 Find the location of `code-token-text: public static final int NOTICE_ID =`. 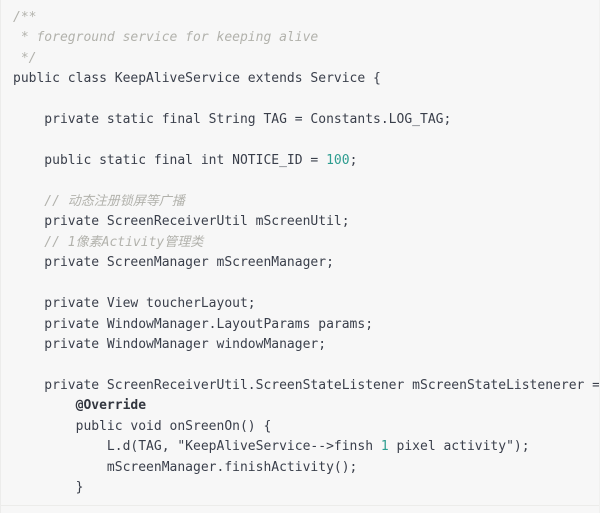

code-token-text: public static final int NOTICE_ID = is located at coordinates (170, 161).